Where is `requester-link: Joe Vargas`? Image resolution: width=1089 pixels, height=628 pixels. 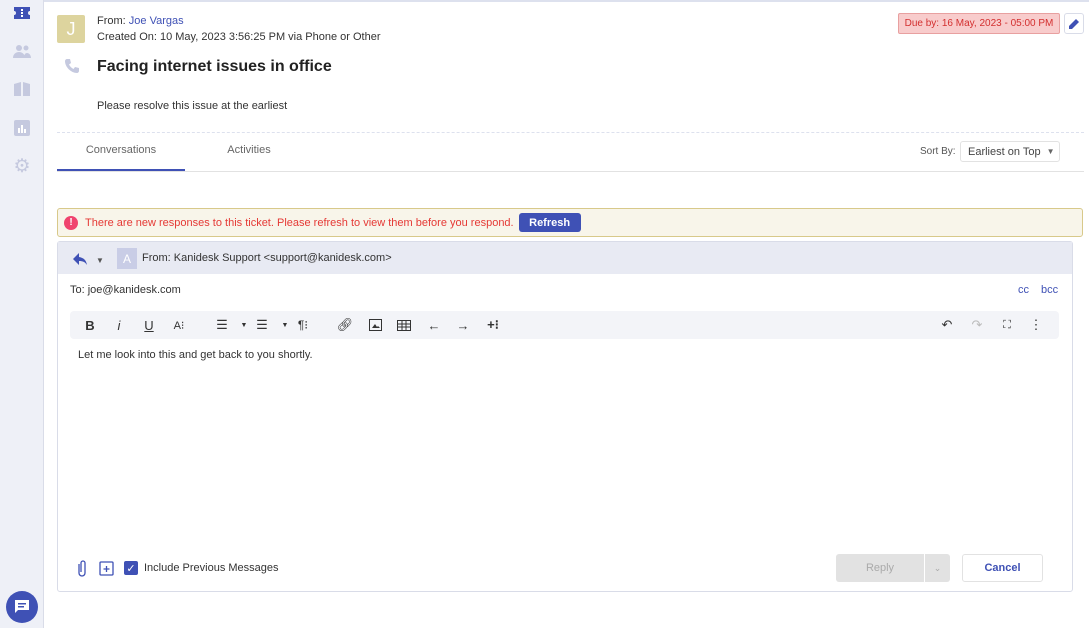
requester-link: Joe Vargas is located at coordinates (156, 21).